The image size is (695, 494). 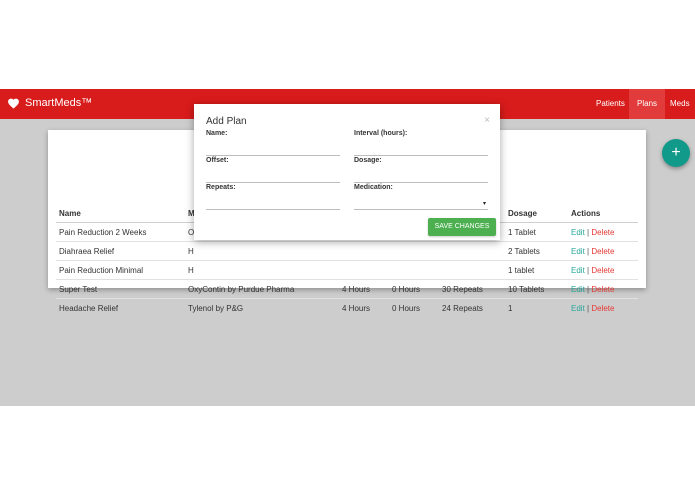 I want to click on repeats-field: Repeats:, so click(x=273, y=197).